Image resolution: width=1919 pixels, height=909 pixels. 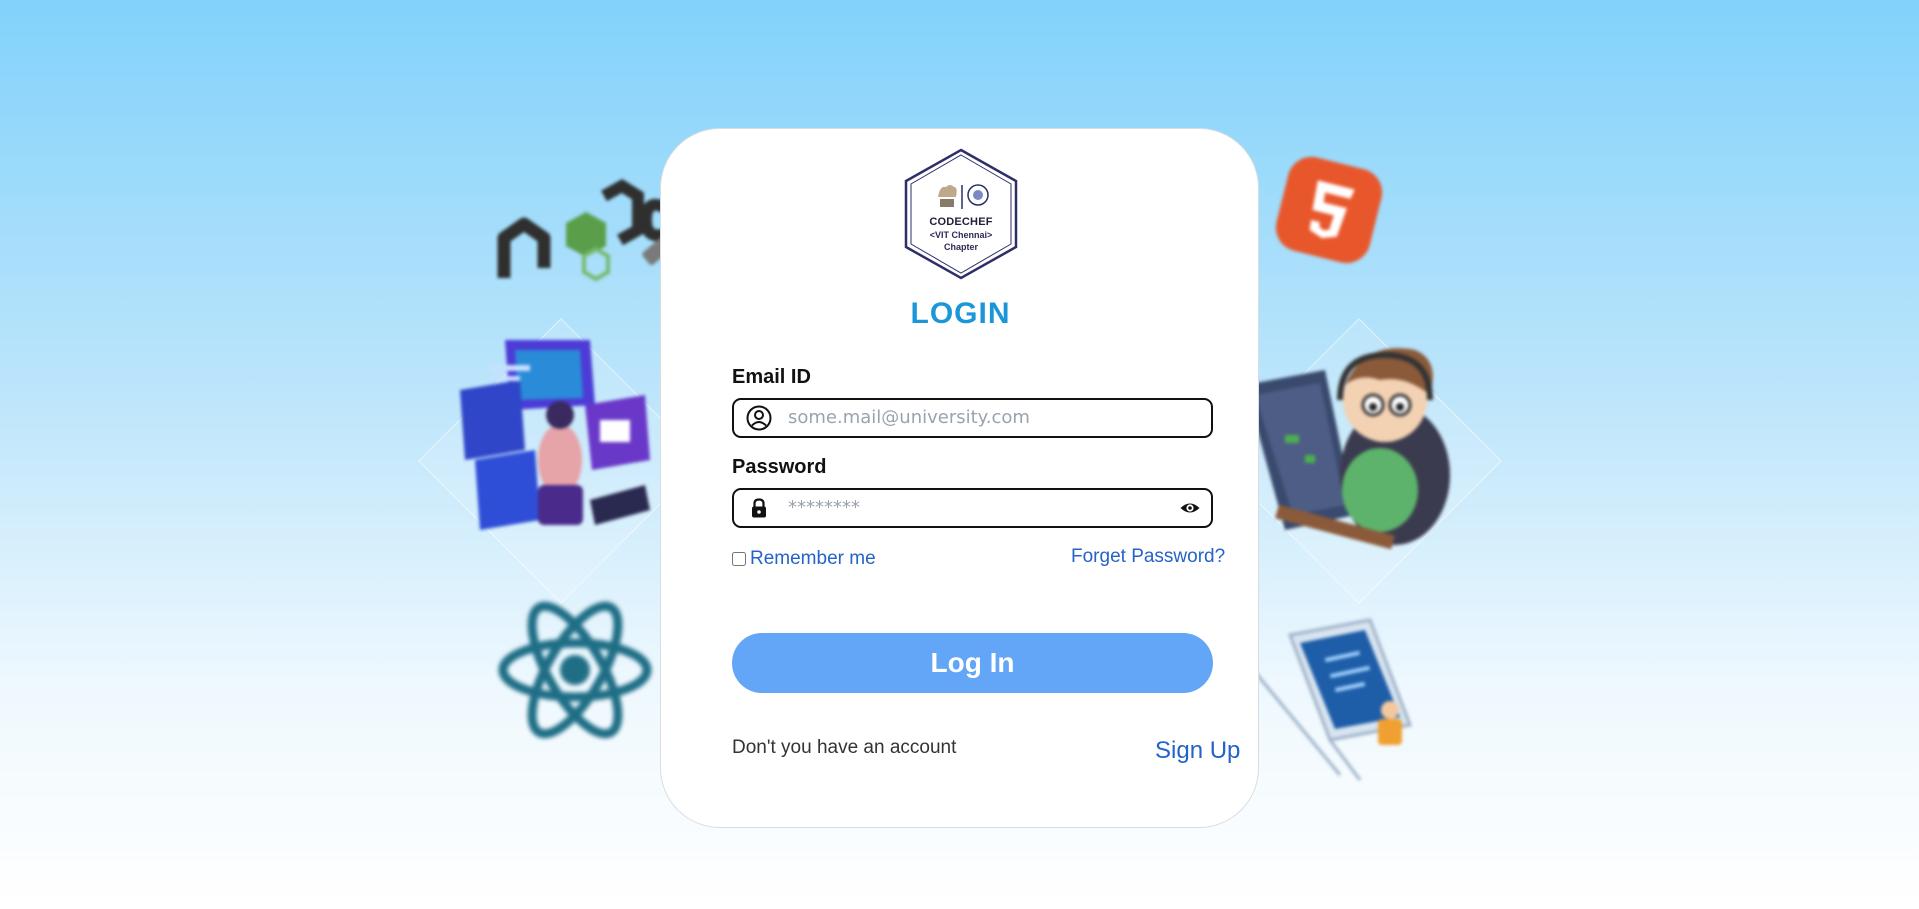 I want to click on email-field, so click(x=973, y=417).